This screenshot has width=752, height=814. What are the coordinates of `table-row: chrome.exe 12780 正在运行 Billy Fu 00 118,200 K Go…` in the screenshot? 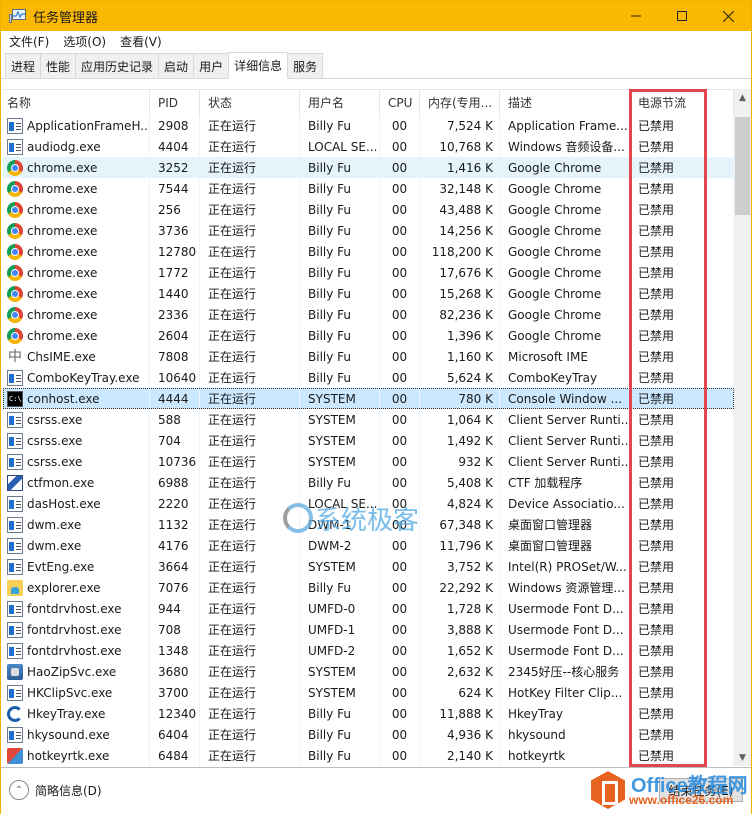 It's located at (368, 251).